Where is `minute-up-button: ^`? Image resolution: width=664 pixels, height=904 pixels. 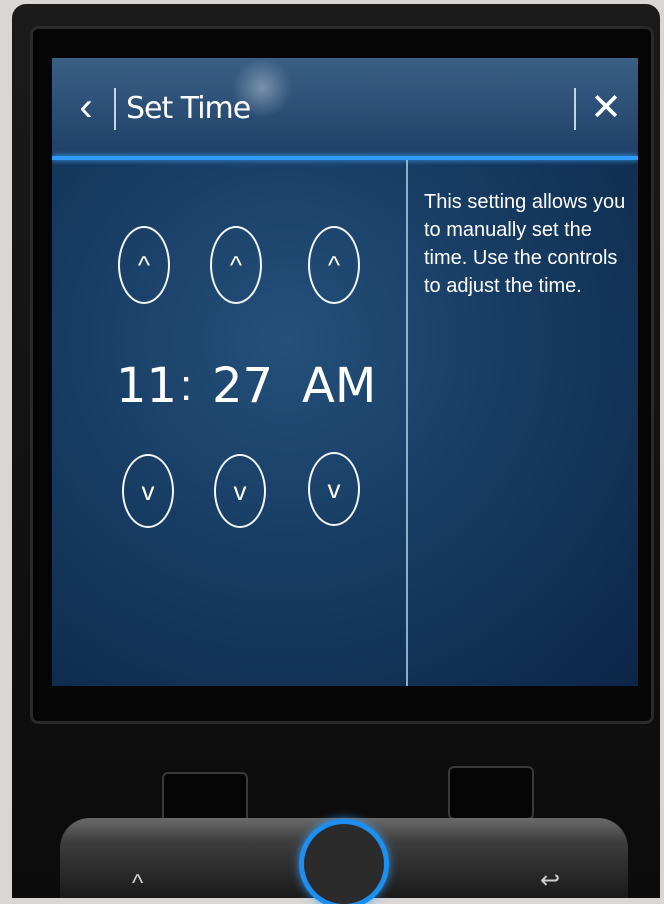 minute-up-button: ^ is located at coordinates (236, 265).